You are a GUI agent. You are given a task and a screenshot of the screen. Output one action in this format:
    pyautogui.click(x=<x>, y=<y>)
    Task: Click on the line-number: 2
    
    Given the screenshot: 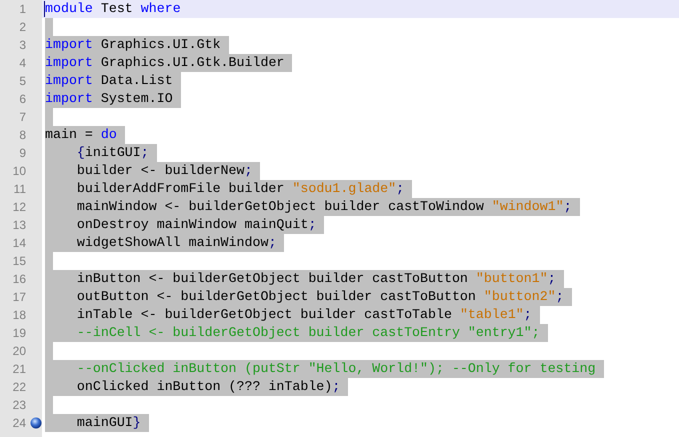 What is the action you would take?
    pyautogui.click(x=22, y=27)
    